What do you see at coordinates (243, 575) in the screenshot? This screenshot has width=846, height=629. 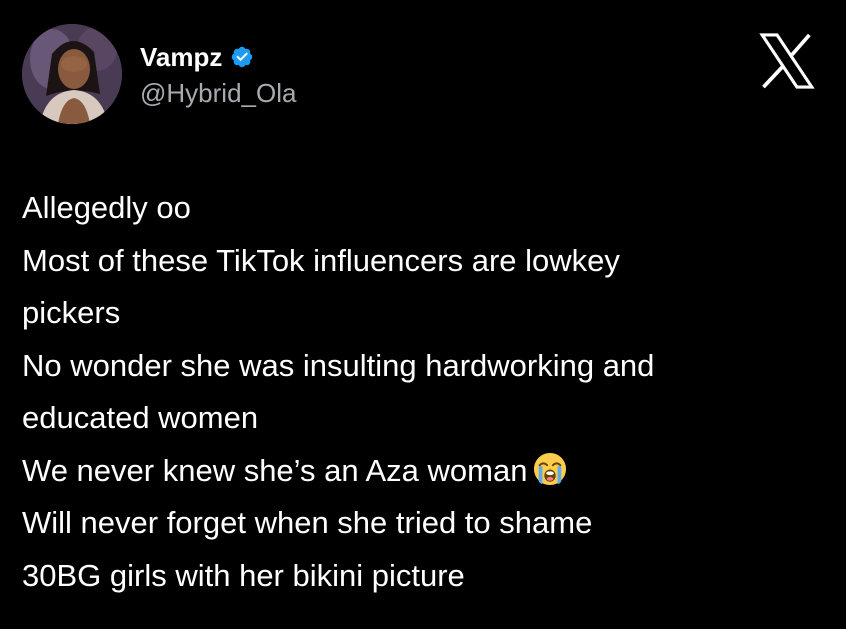 I see `tweet-line: 30BG girls with her bikini picture` at bounding box center [243, 575].